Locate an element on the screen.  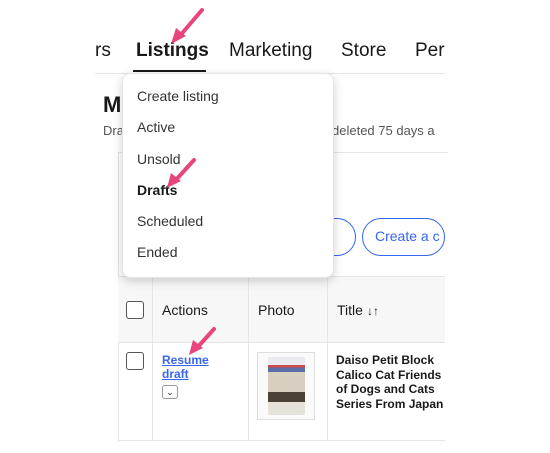
sort-icon: ↓↑ is located at coordinates (373, 311).